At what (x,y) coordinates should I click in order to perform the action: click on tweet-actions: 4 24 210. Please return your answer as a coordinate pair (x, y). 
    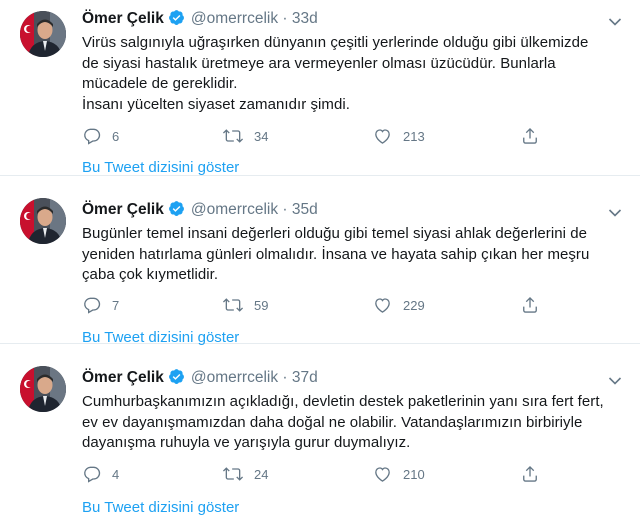
    Looking at the image, I should click on (322, 474).